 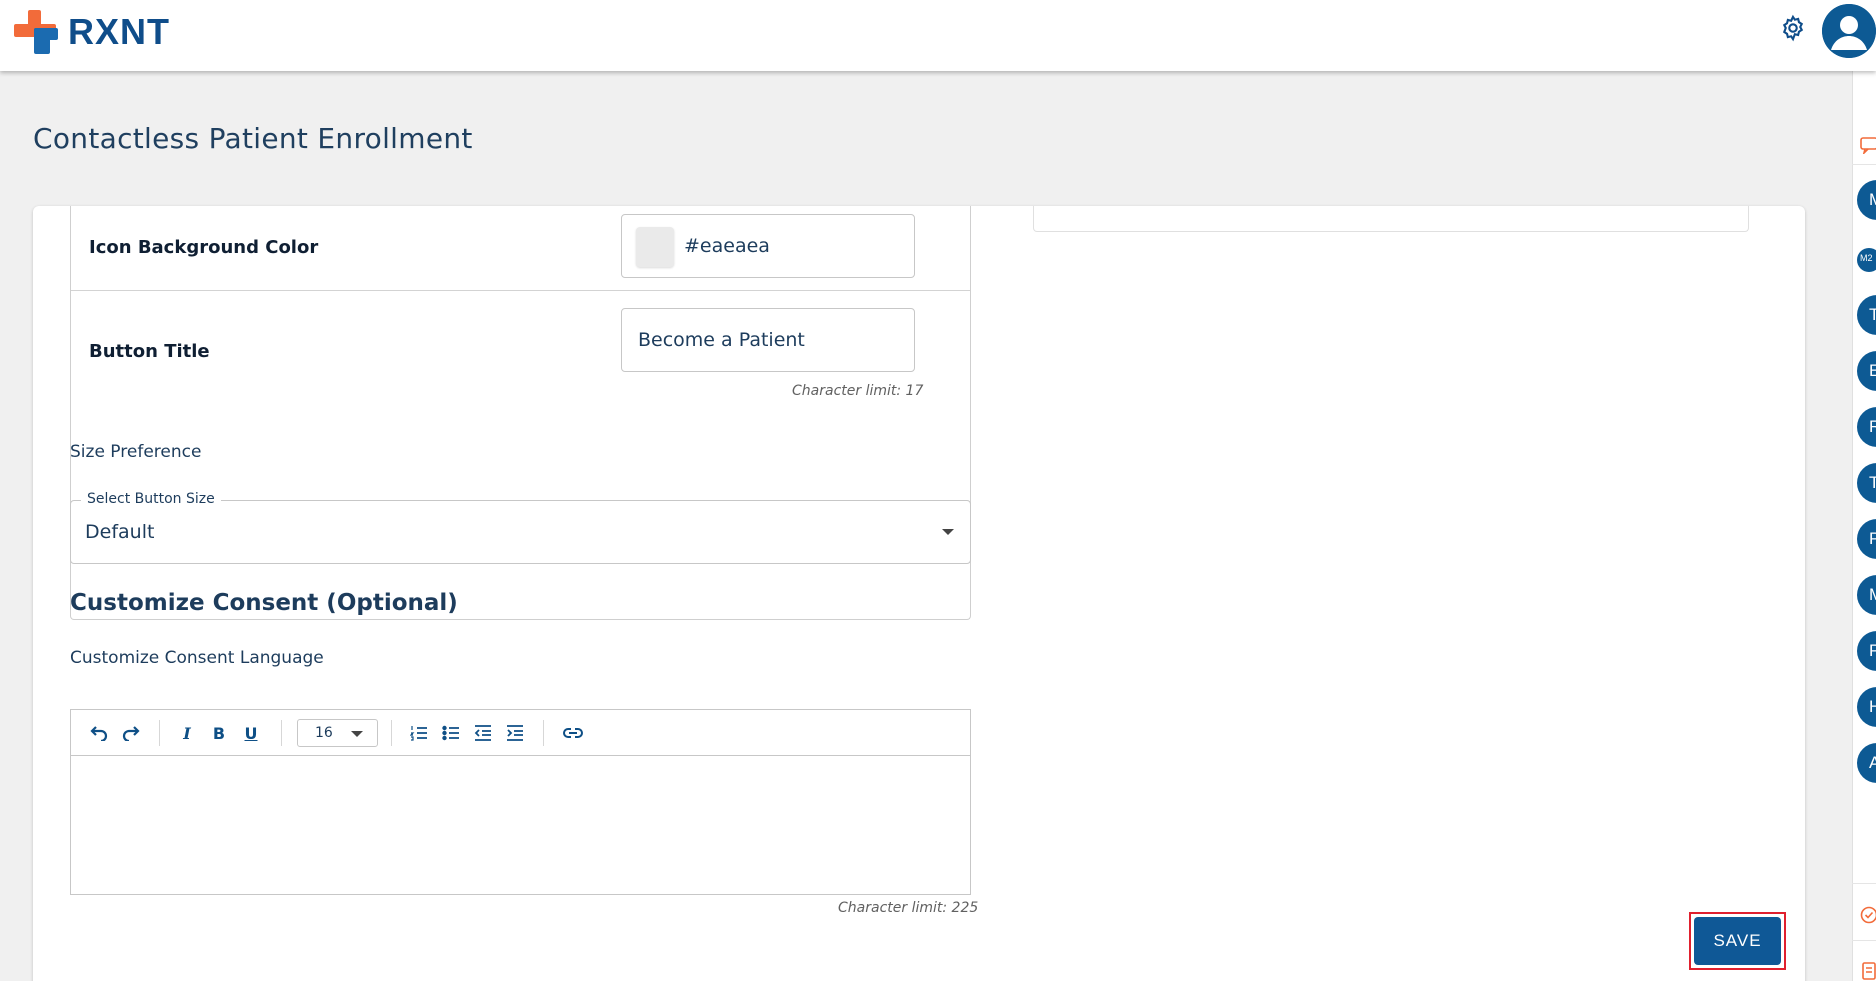 What do you see at coordinates (187, 733) in the screenshot?
I see `italic-icon: I` at bounding box center [187, 733].